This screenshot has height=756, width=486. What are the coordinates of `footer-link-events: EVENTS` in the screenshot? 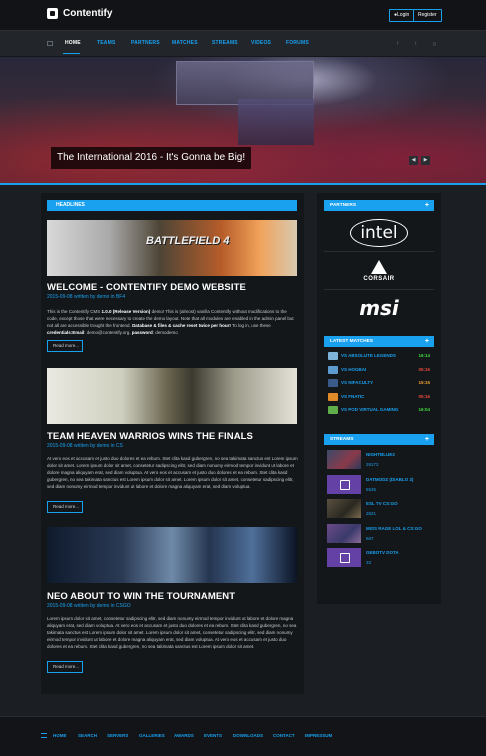 It's located at (213, 735).